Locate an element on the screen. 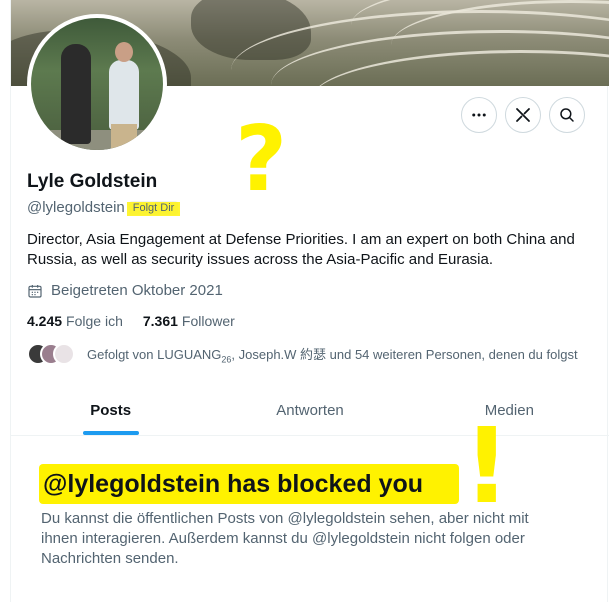  joined-date: Beigetreten Oktober 2021 is located at coordinates (125, 290).